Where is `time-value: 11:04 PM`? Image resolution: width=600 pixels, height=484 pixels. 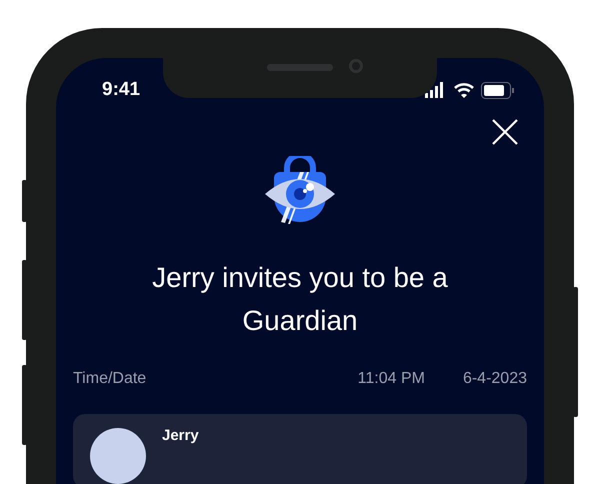 time-value: 11:04 PM is located at coordinates (391, 379).